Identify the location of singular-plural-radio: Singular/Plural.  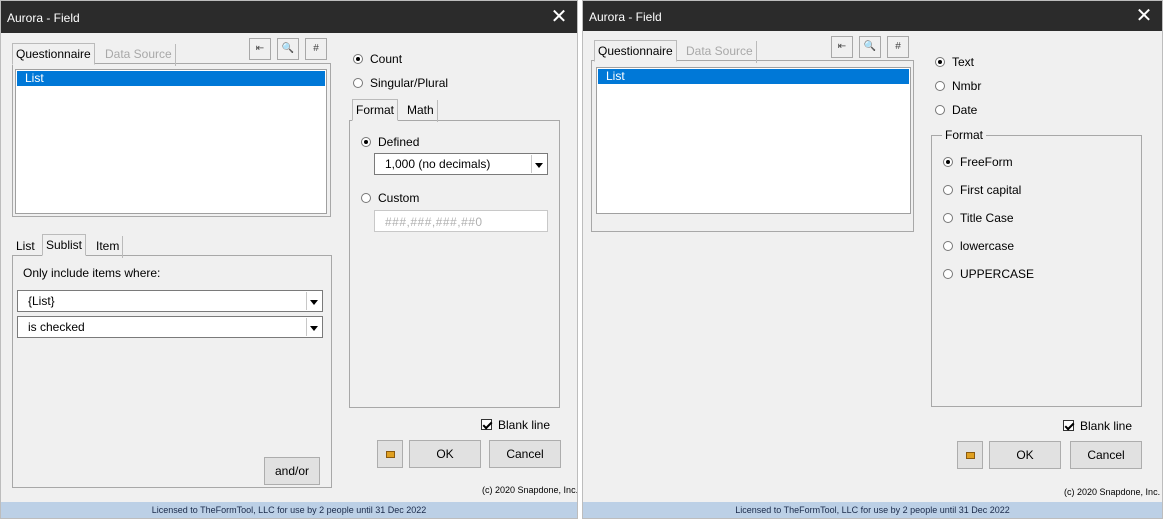
(400, 83).